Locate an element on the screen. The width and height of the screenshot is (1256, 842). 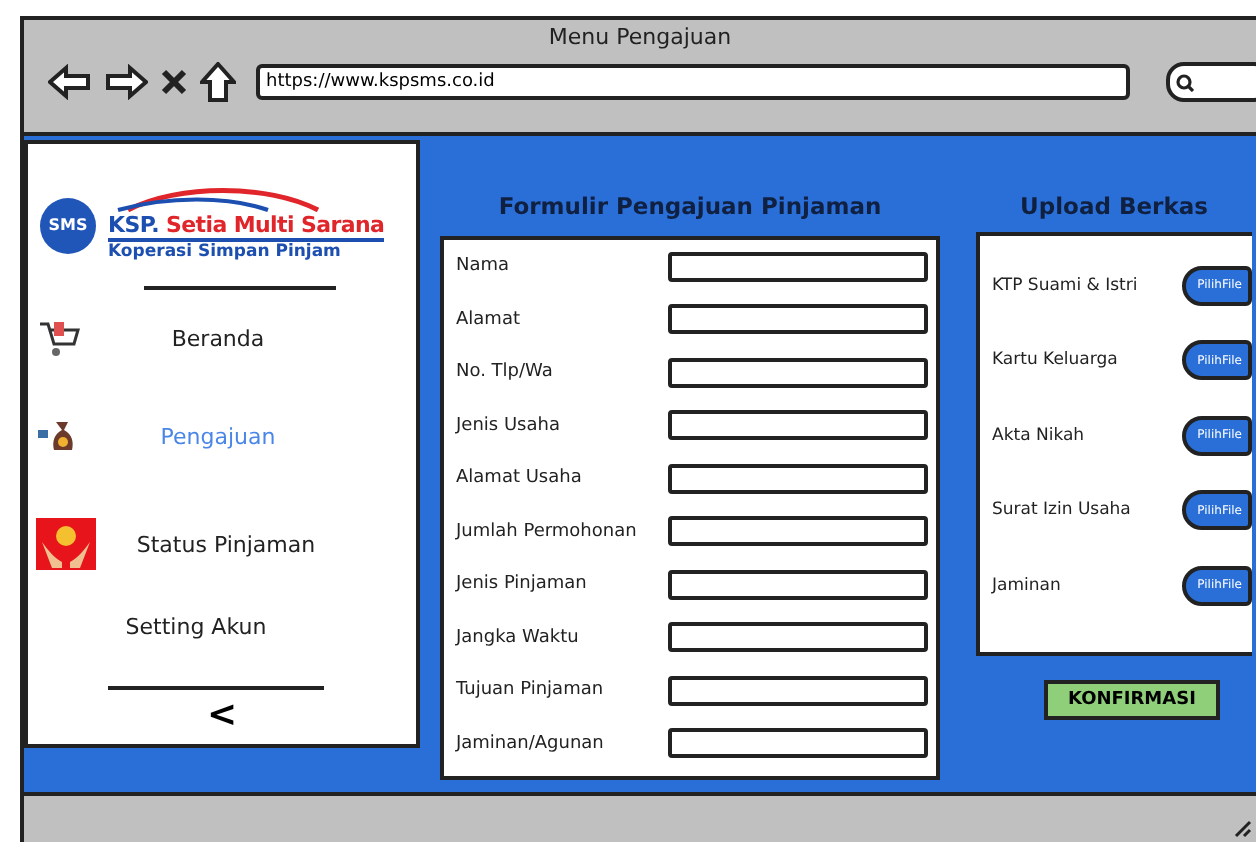
logo-name: KSP. Setia Multi Sarana is located at coordinates (246, 225).